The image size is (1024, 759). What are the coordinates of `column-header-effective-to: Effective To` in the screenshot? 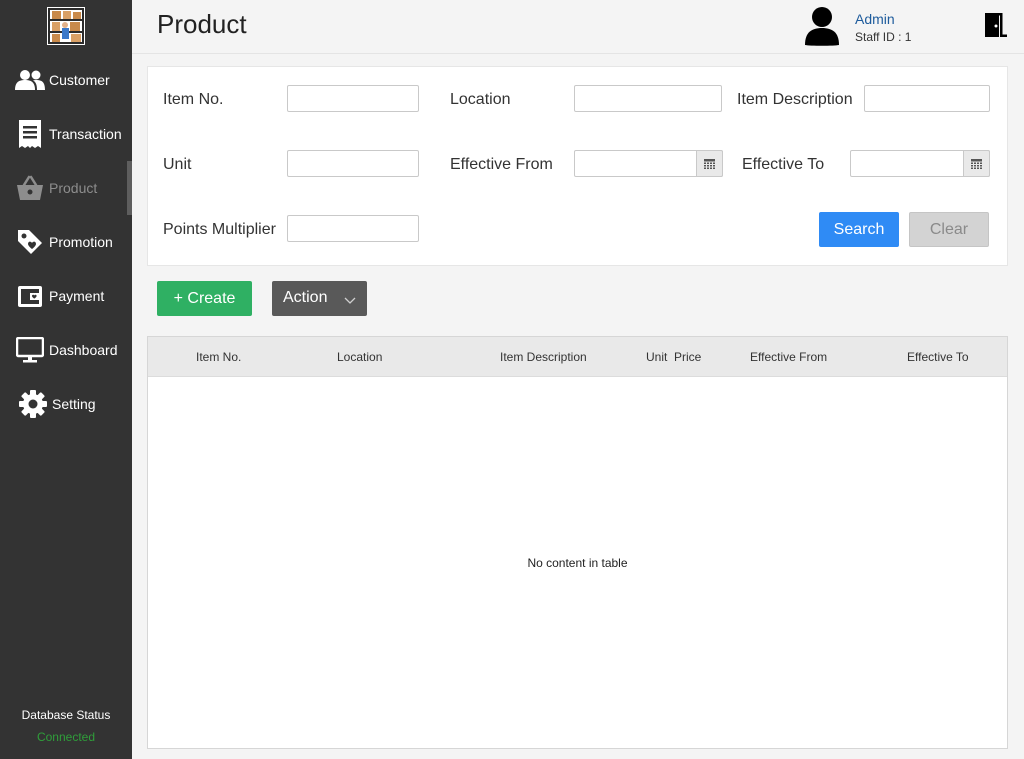 It's located at (938, 357).